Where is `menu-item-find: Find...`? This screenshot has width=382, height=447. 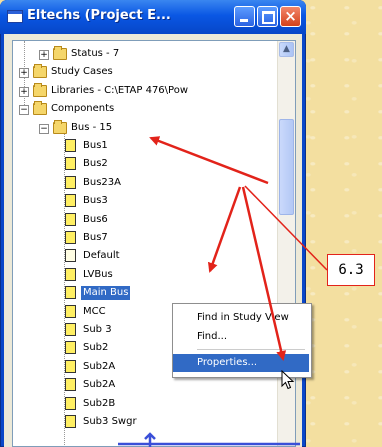 menu-item-find: Find... is located at coordinates (241, 337).